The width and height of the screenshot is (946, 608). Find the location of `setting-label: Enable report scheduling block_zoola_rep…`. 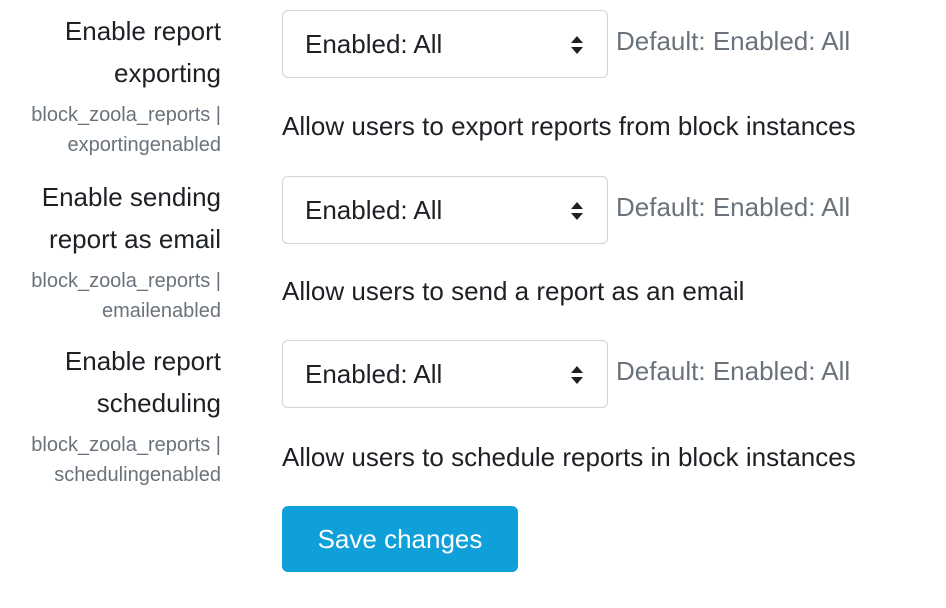

setting-label: Enable report scheduling block_zoola_rep… is located at coordinates (110, 415).